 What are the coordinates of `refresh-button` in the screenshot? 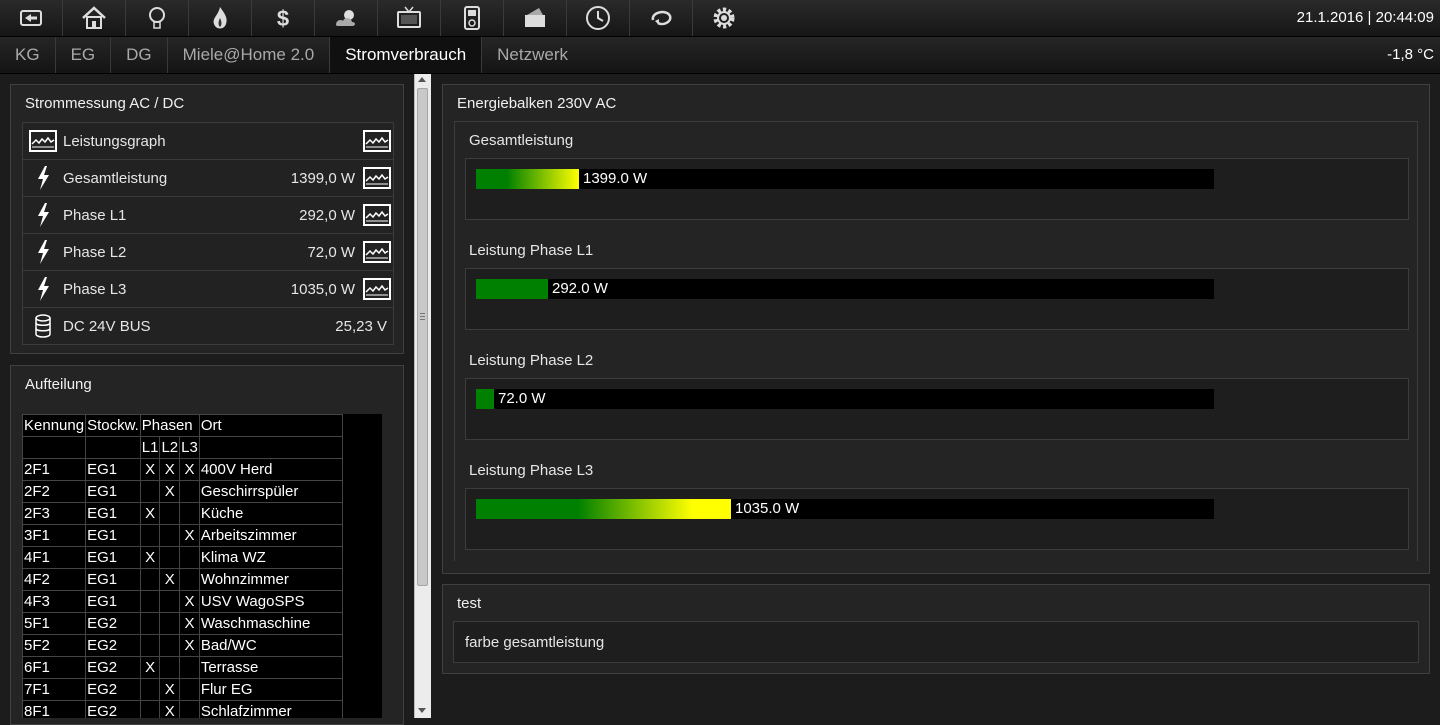 It's located at (661, 18).